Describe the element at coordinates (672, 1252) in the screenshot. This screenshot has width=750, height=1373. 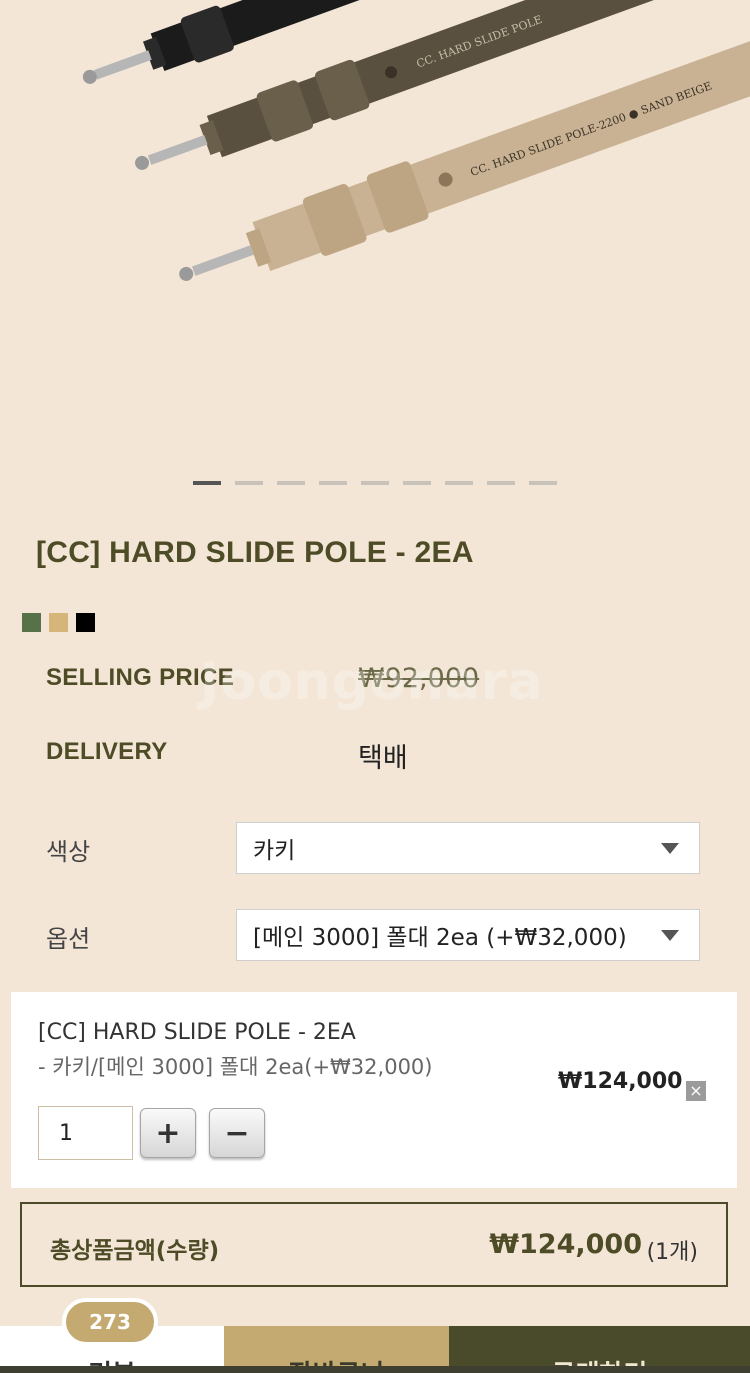
I see `total-quantity: (1개)` at that location.